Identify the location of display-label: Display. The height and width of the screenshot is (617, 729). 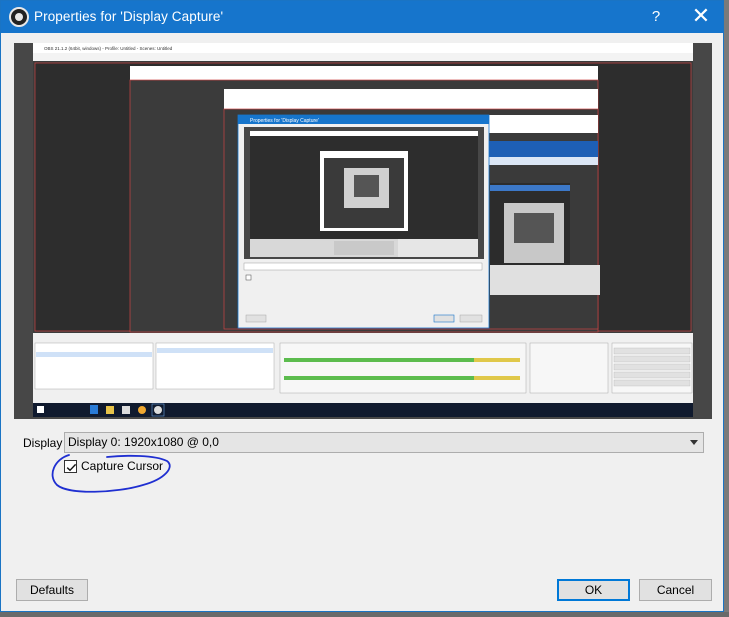
(43, 443).